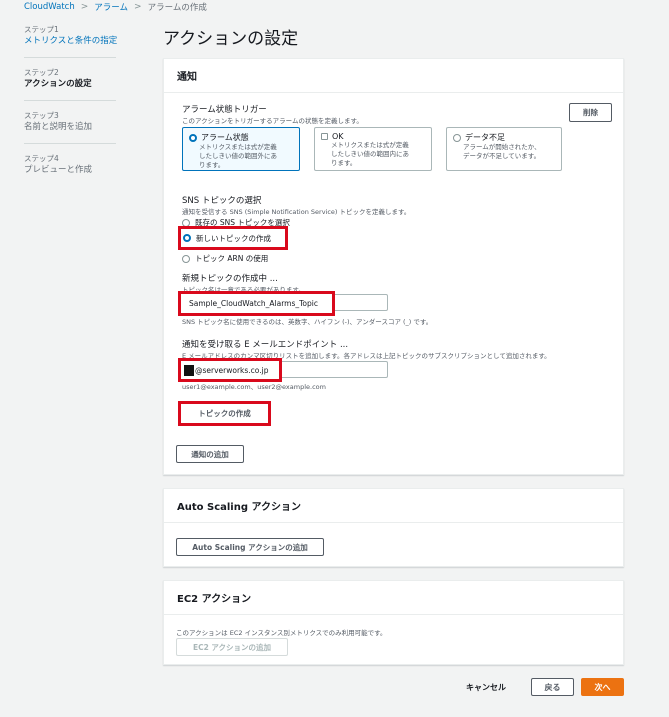 This screenshot has height=717, width=669. I want to click on nav-step-3: ステップ3 名前と説明を追加, so click(72, 122).